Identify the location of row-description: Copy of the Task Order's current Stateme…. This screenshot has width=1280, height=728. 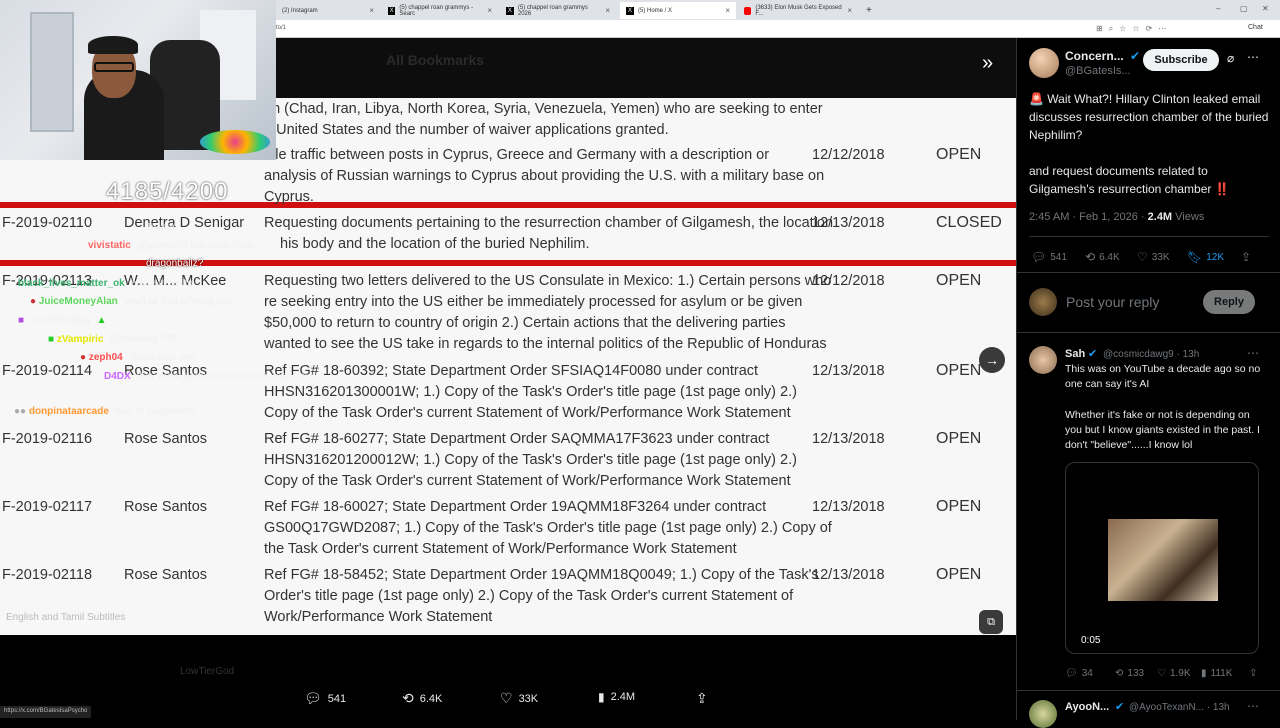
(527, 413).